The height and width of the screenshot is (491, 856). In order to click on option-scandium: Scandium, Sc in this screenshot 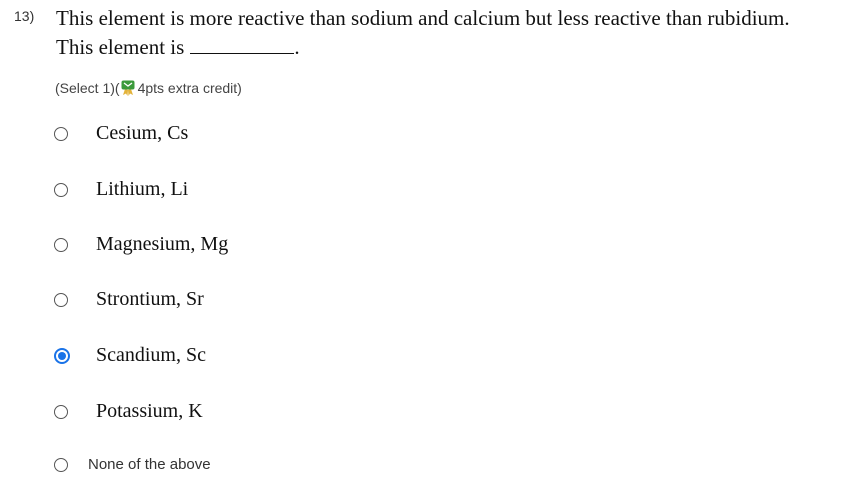, I will do `click(130, 355)`.